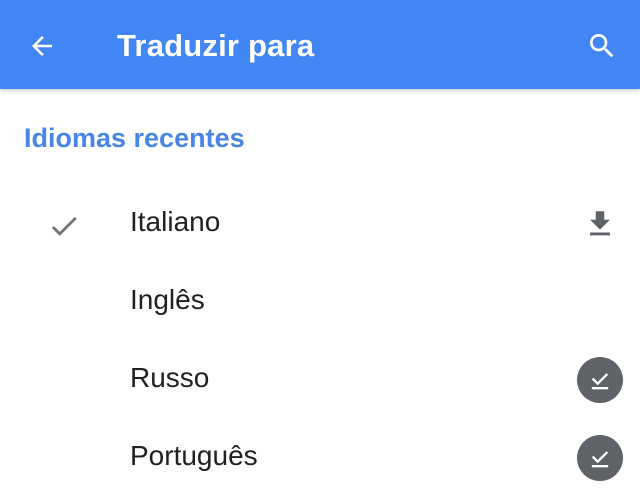 The height and width of the screenshot is (502, 640). I want to click on page-title: Traduzir para, so click(216, 45).